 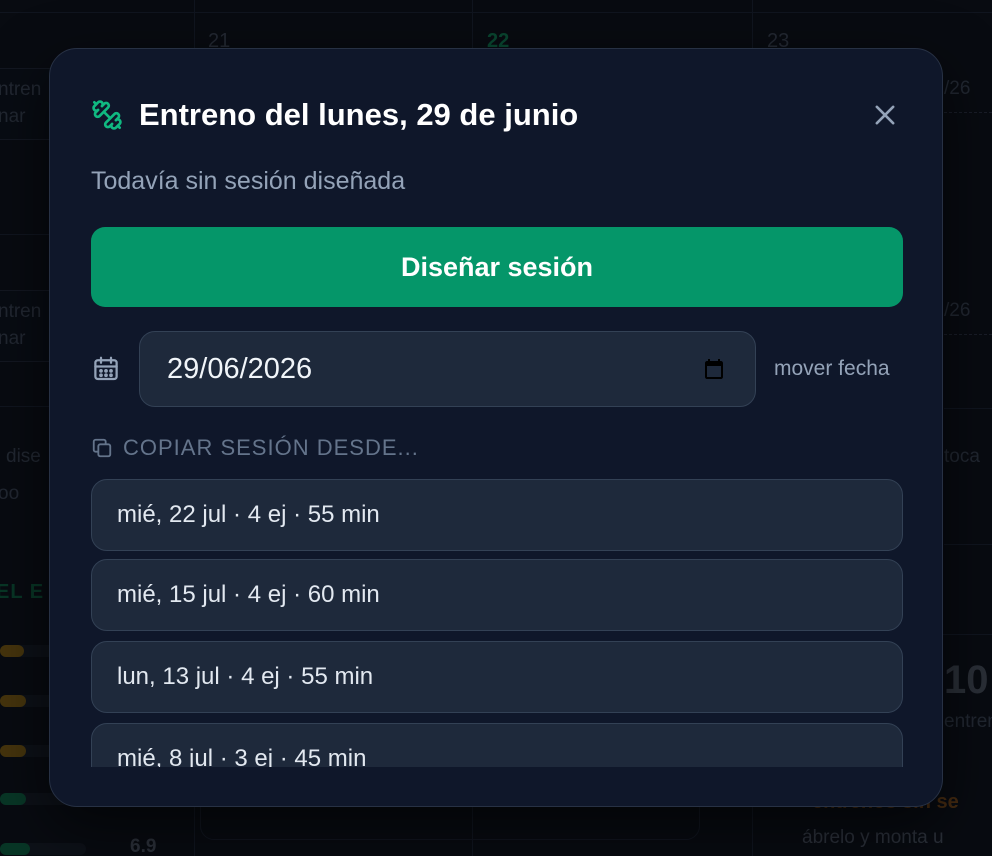 What do you see at coordinates (497, 515) in the screenshot?
I see `session-list-item: mié, 22 jul · 4 ej · 55 min` at bounding box center [497, 515].